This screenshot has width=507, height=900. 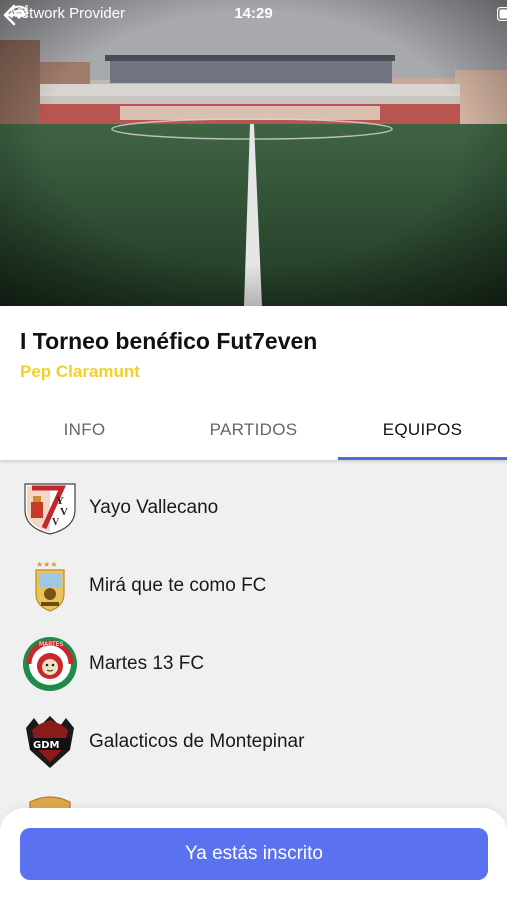 What do you see at coordinates (502, 14) in the screenshot?
I see `battery-icon` at bounding box center [502, 14].